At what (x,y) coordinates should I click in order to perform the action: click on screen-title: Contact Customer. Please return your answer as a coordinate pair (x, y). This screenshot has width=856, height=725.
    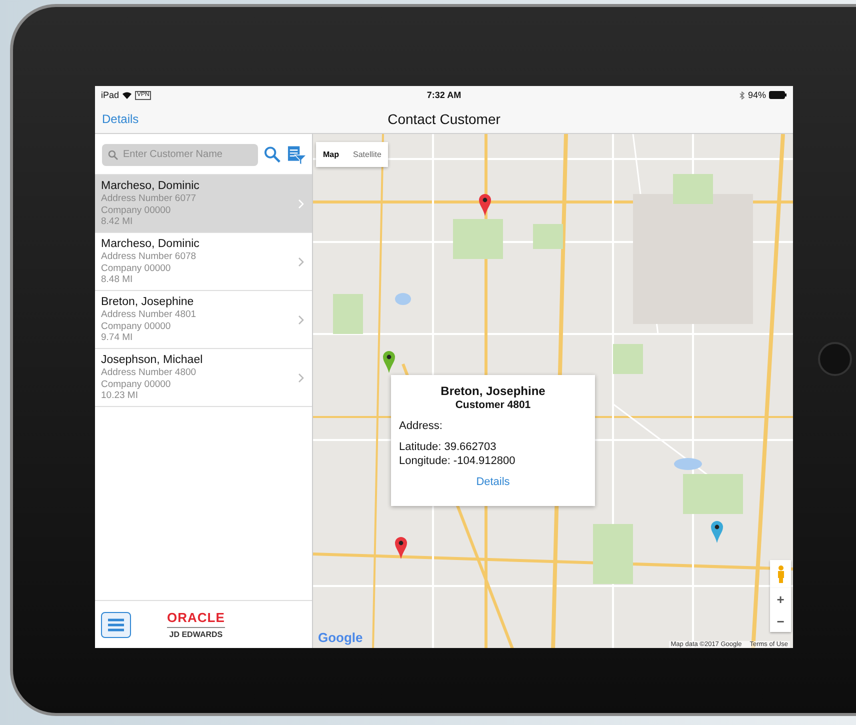
    Looking at the image, I should click on (444, 118).